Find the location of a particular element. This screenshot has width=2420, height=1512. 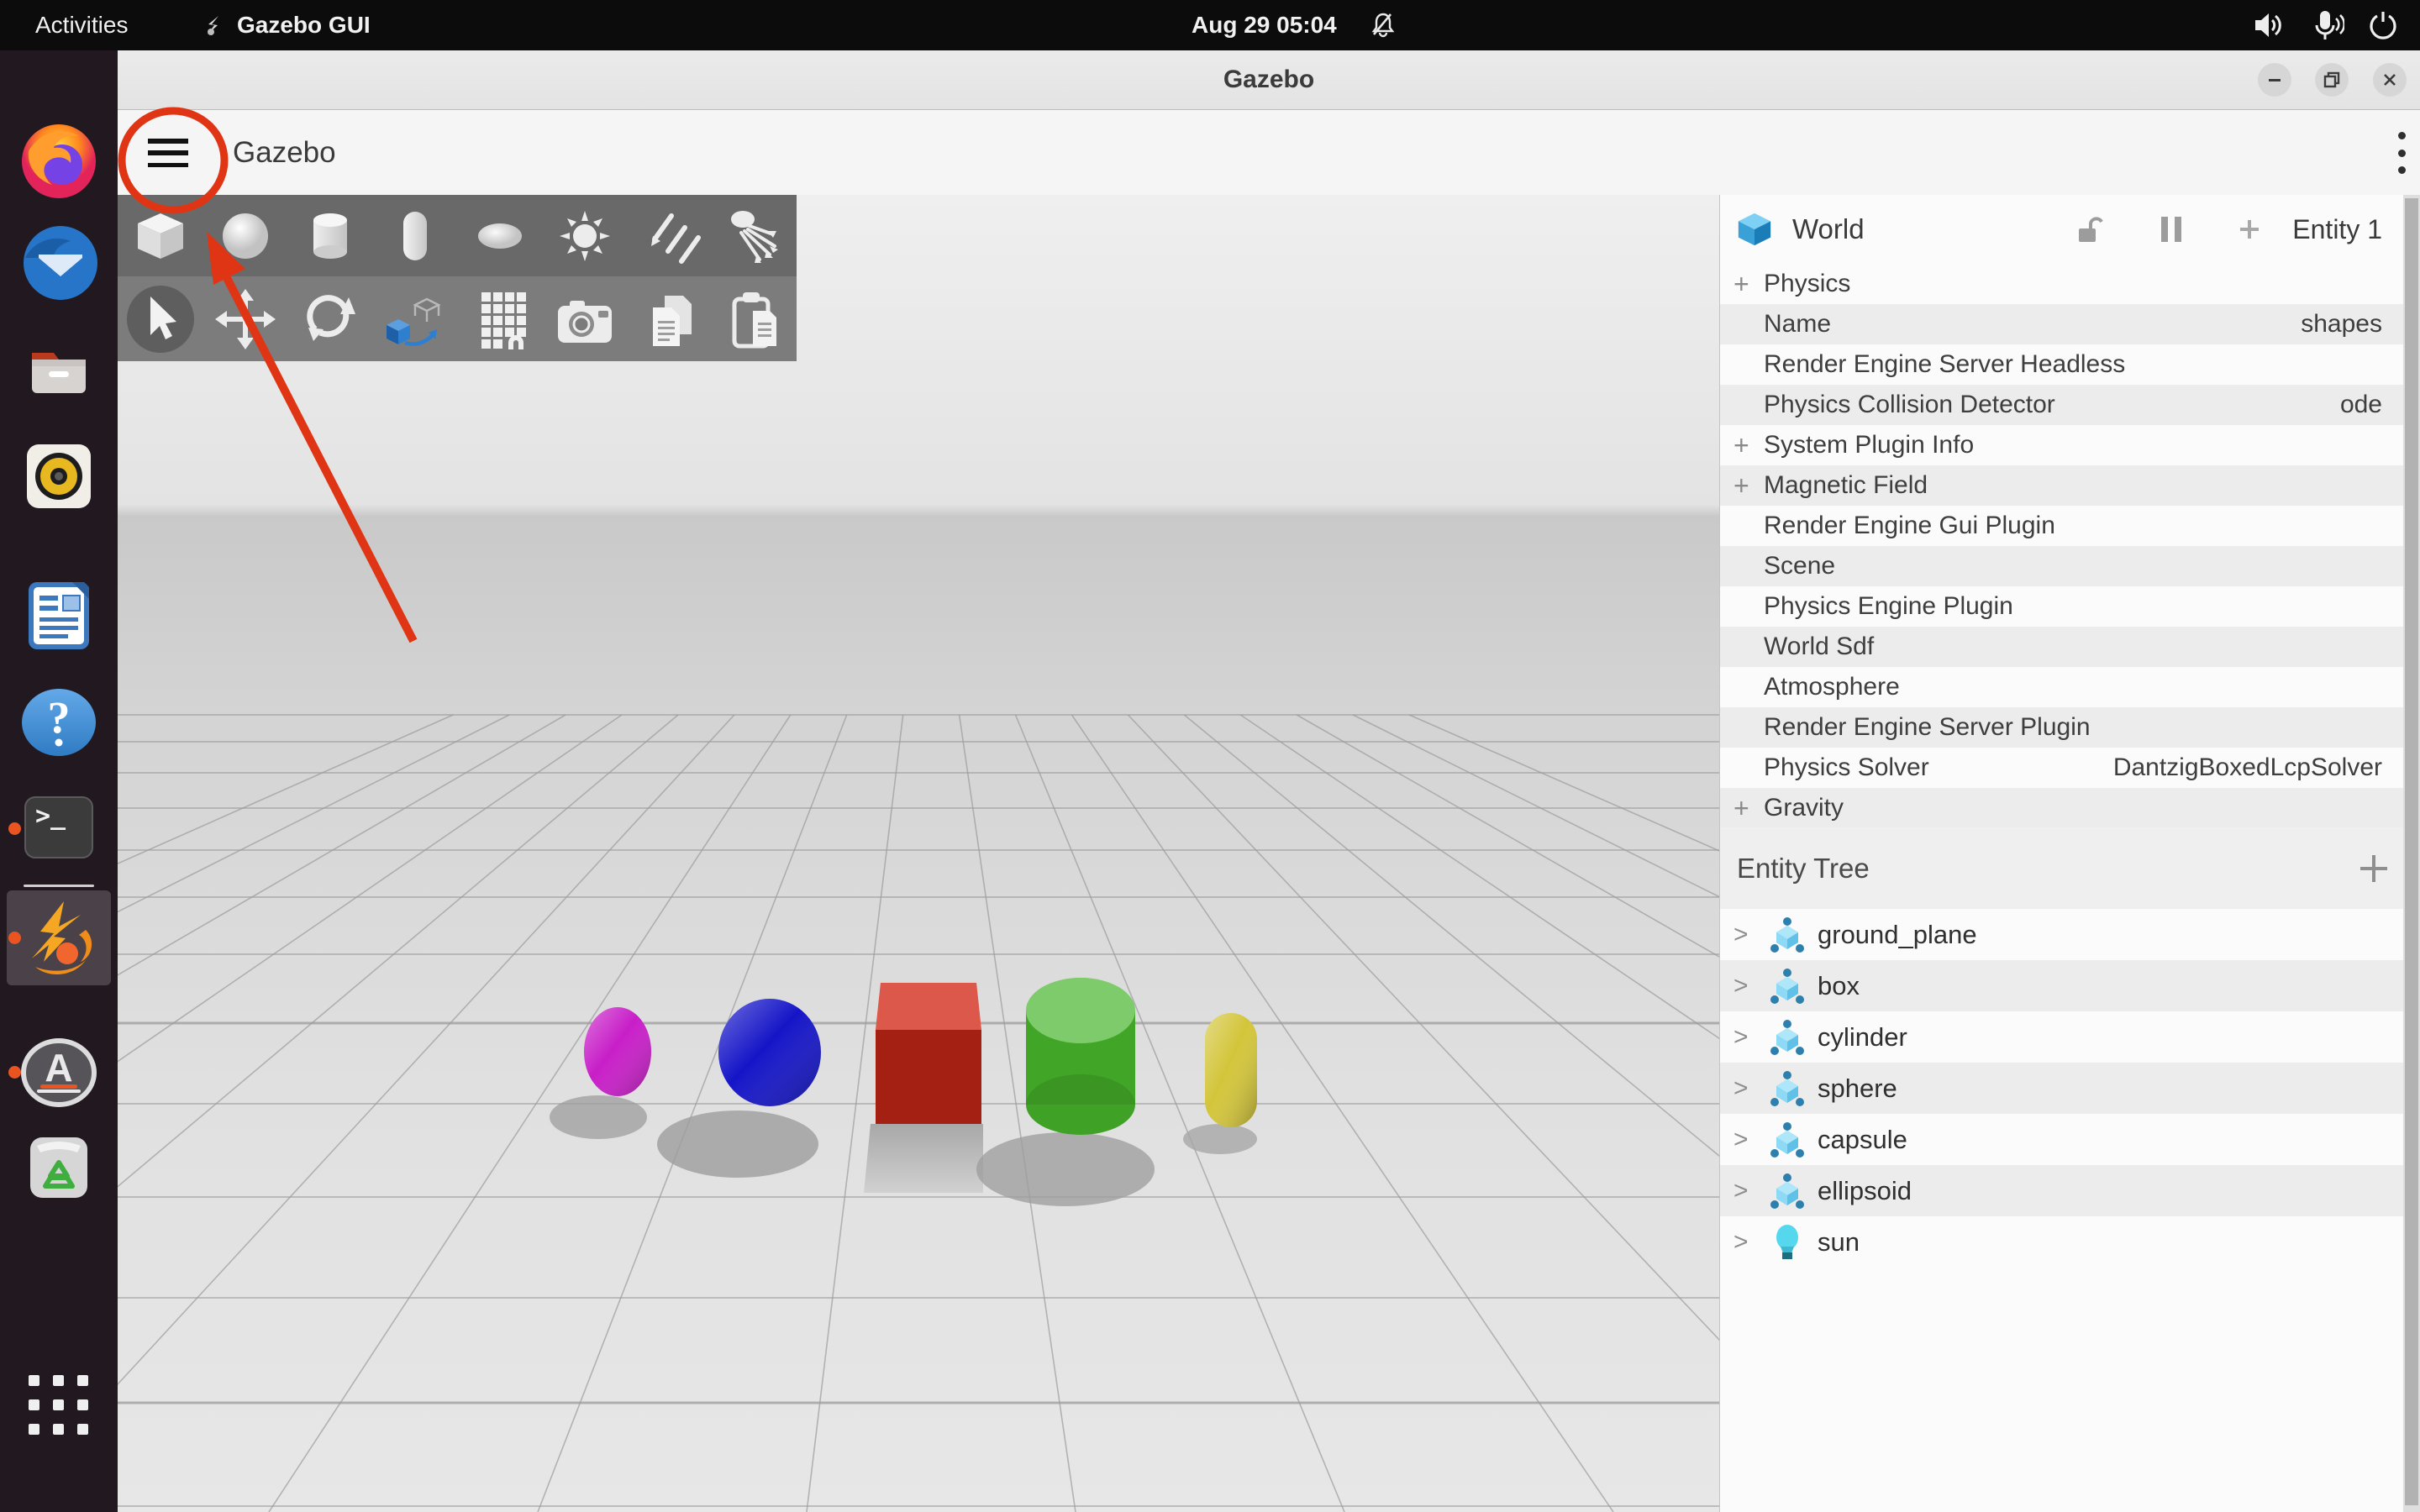

entity-label: capsule is located at coordinates (1862, 1139).